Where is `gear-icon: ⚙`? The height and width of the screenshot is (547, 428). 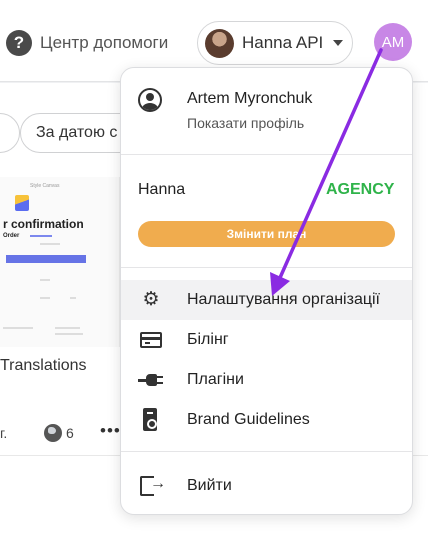 gear-icon: ⚙ is located at coordinates (151, 299).